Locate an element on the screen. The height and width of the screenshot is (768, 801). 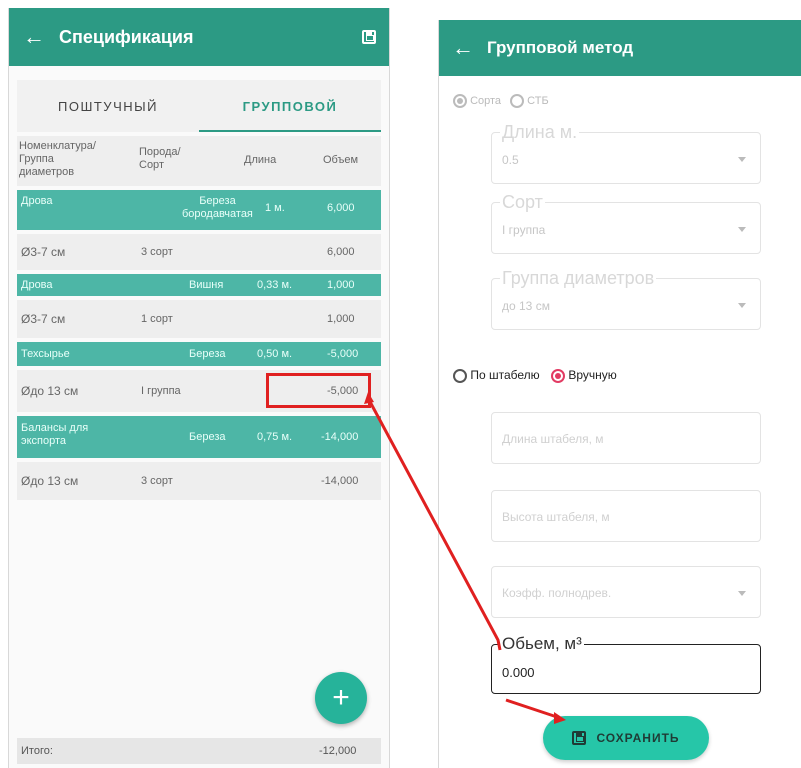
row-breed: Береза бородавчатая is located at coordinates (217, 207).